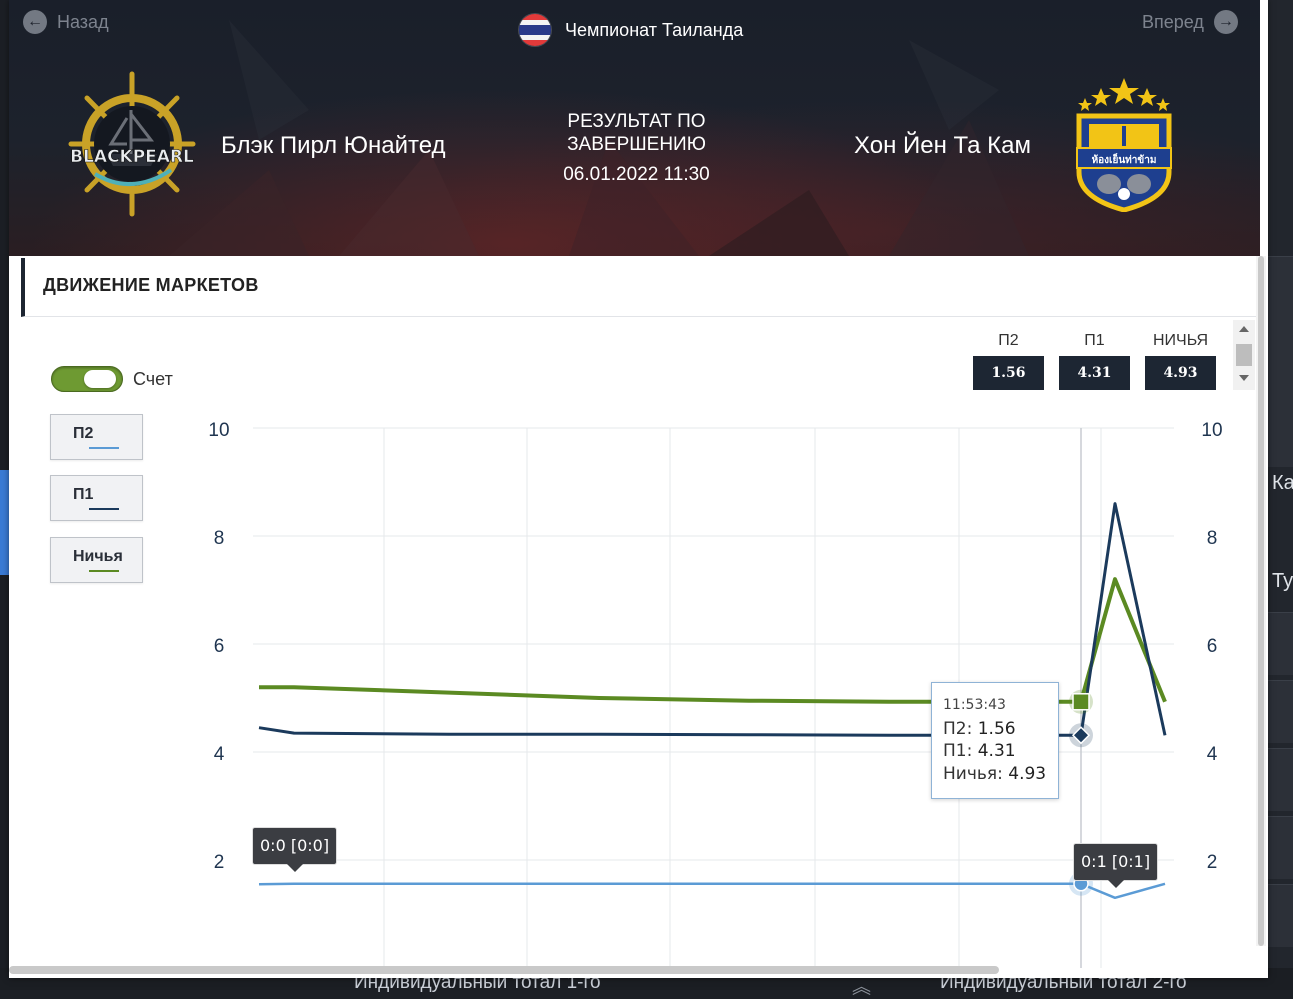  Describe the element at coordinates (974, 705) in the screenshot. I see `tooltip-time: 11:53:43` at that location.